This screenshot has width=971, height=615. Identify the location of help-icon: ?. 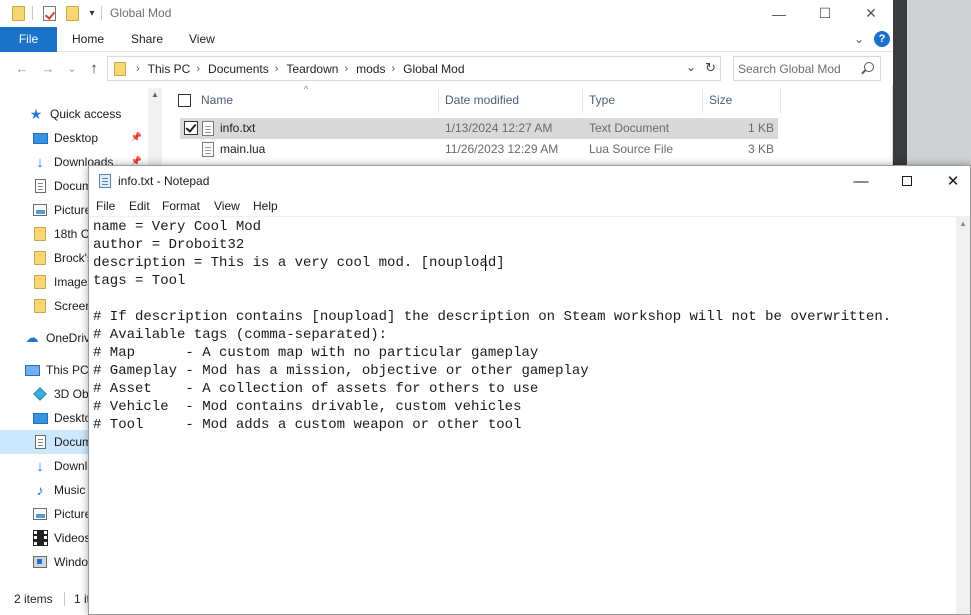
(882, 39).